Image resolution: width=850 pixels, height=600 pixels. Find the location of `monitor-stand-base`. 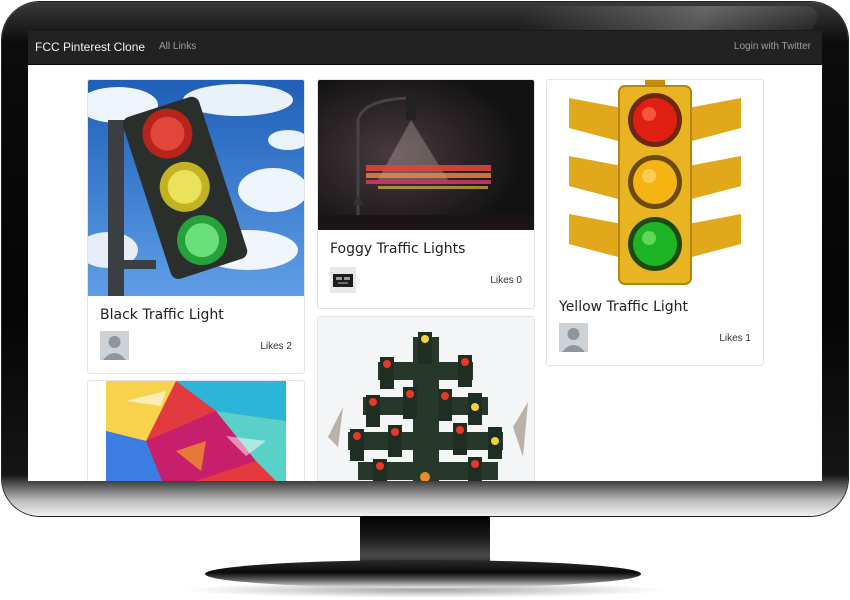

monitor-stand-base is located at coordinates (423, 574).